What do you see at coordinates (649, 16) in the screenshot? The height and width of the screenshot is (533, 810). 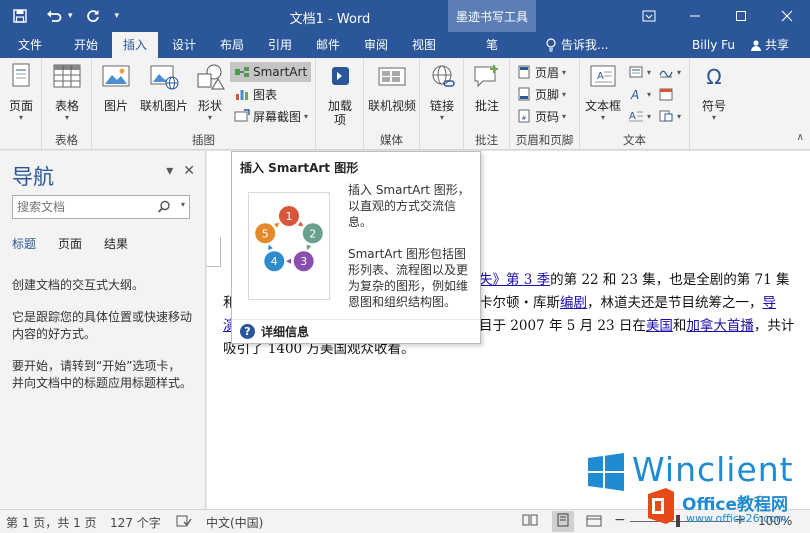 I see `ribbon-display-options-button` at bounding box center [649, 16].